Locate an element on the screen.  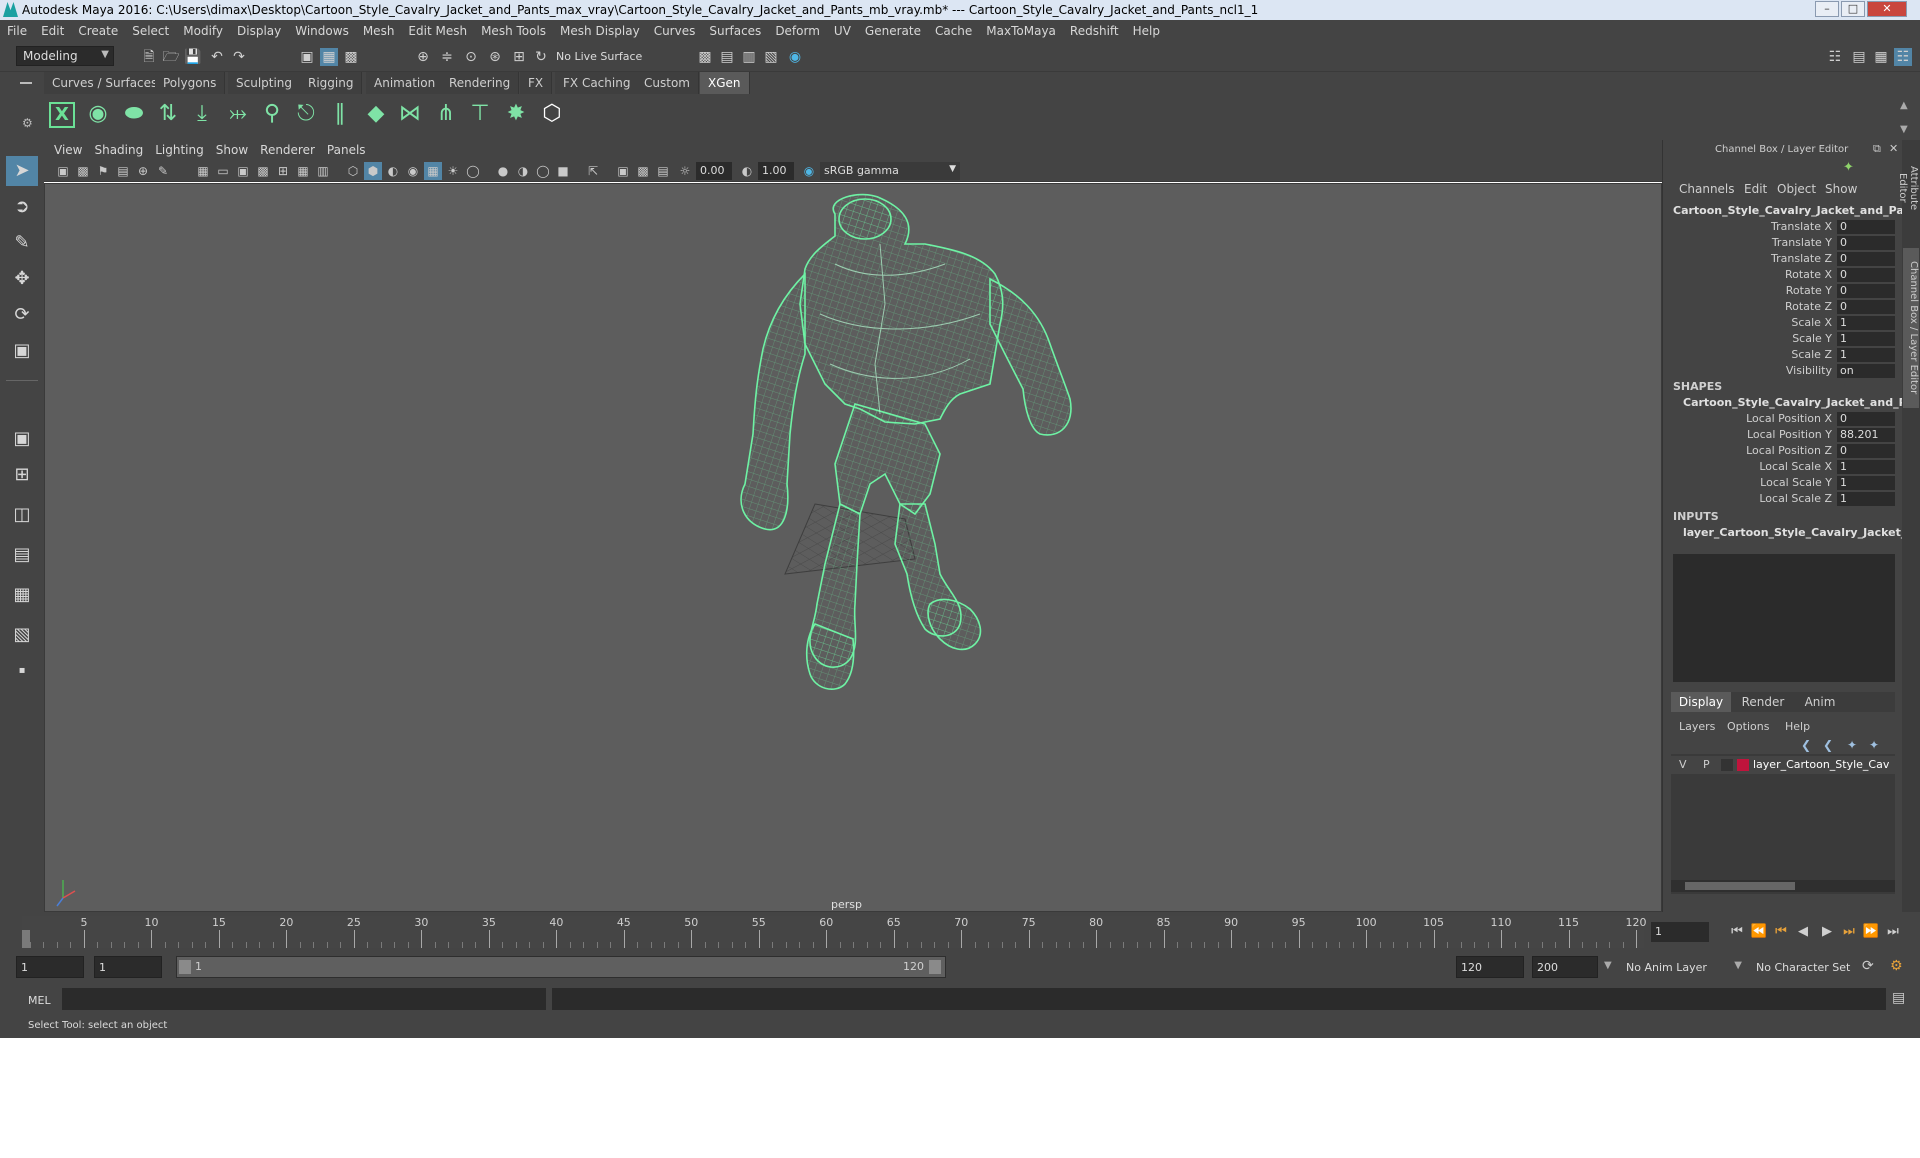
single-view-layout-icon: ▣ is located at coordinates (22, 439).